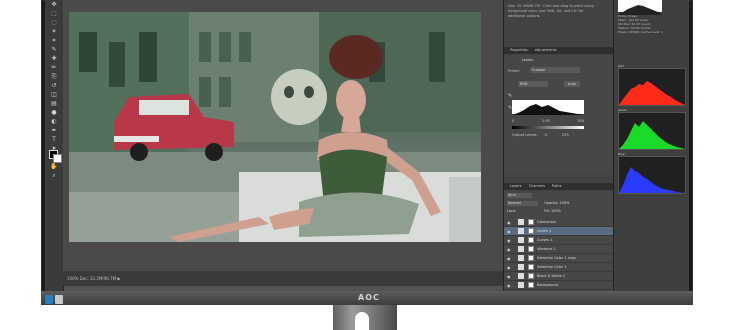 The width and height of the screenshot is (732, 330). Describe the element at coordinates (546, 50) in the screenshot. I see `tab-adjustments: Adjustments` at that location.